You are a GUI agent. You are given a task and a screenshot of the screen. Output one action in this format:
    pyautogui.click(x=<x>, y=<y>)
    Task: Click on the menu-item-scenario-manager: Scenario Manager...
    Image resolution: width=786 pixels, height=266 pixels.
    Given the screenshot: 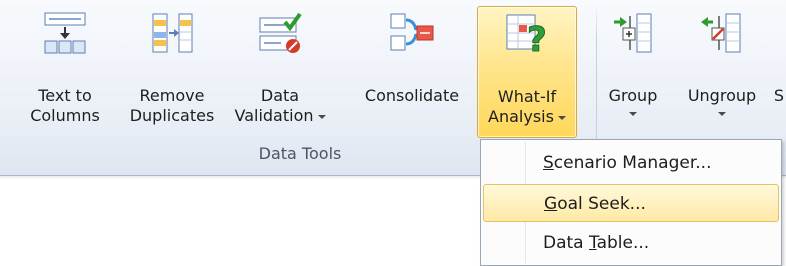 What is the action you would take?
    pyautogui.click(x=631, y=163)
    